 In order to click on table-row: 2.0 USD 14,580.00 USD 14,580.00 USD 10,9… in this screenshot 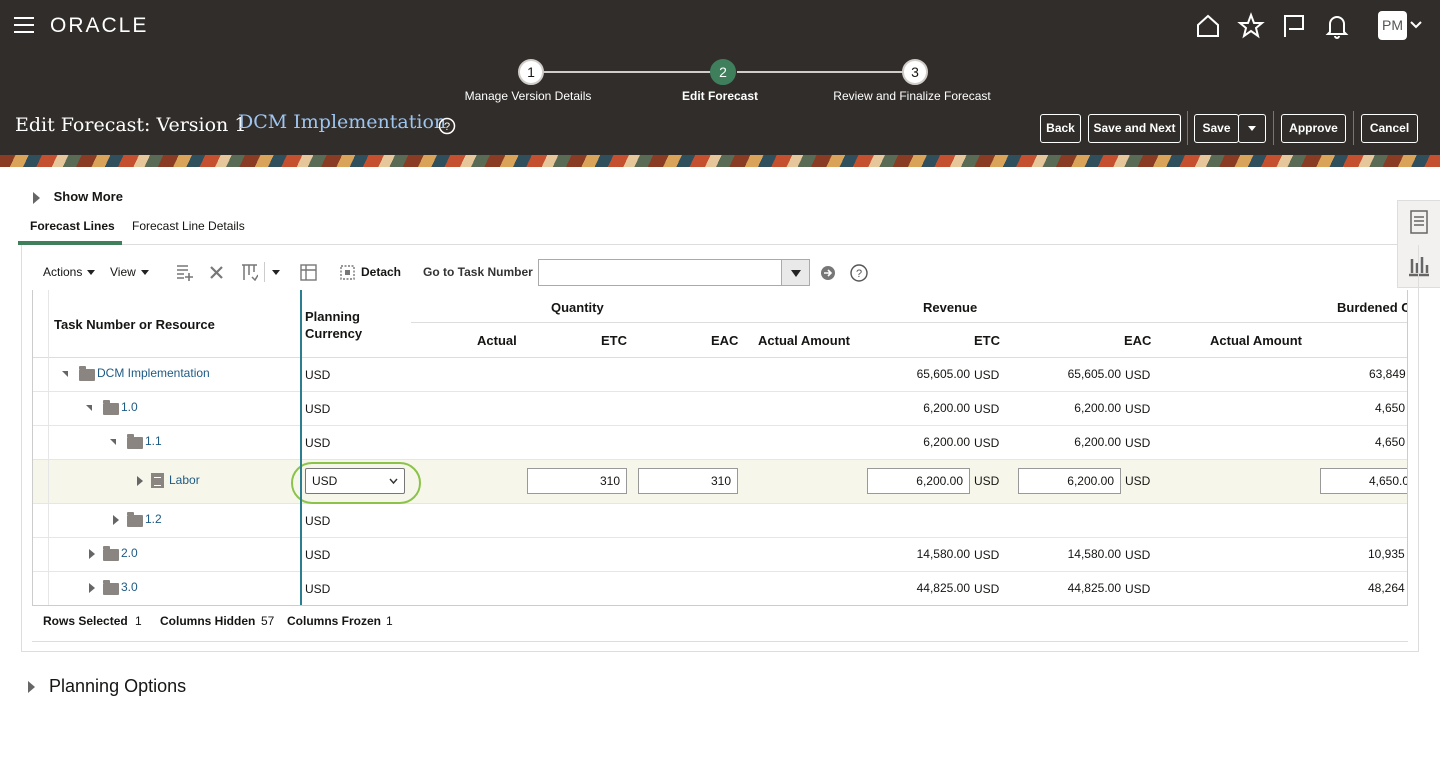, I will do `click(720, 555)`.